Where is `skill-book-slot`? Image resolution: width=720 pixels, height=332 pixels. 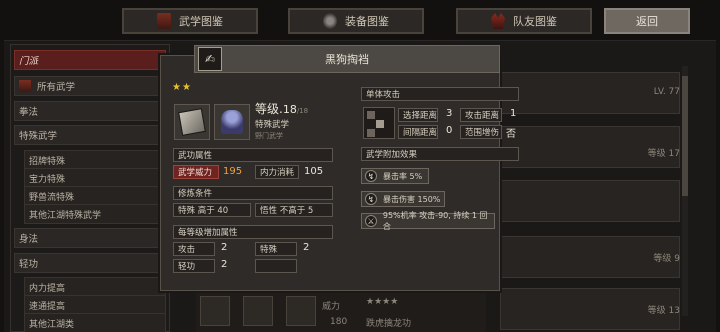 skill-book-slot is located at coordinates (192, 122).